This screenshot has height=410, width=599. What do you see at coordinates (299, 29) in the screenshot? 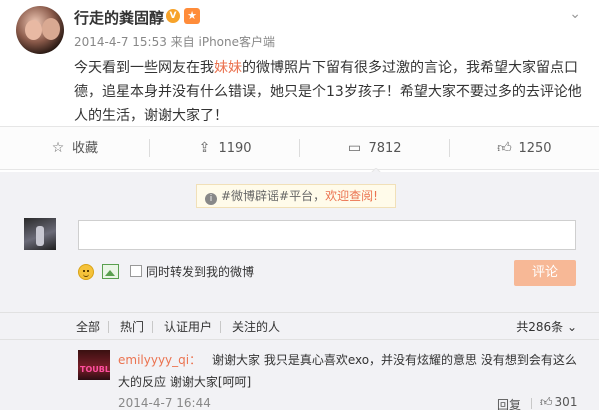
I see `post-header: 行走的粪固醇 V ★ 2014-4-7 15:53 来自 iPhone客户端 ⌄` at bounding box center [299, 29].